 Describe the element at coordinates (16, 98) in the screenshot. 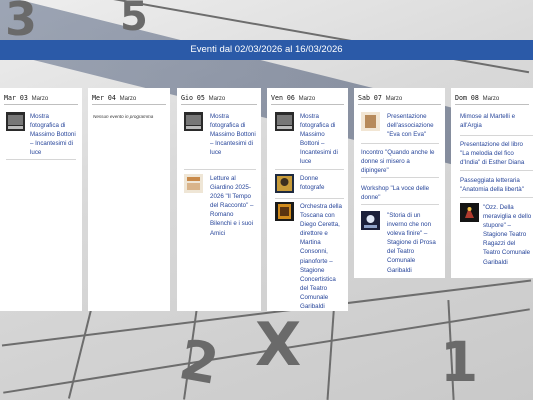

I see `day-name: Mar 03` at that location.